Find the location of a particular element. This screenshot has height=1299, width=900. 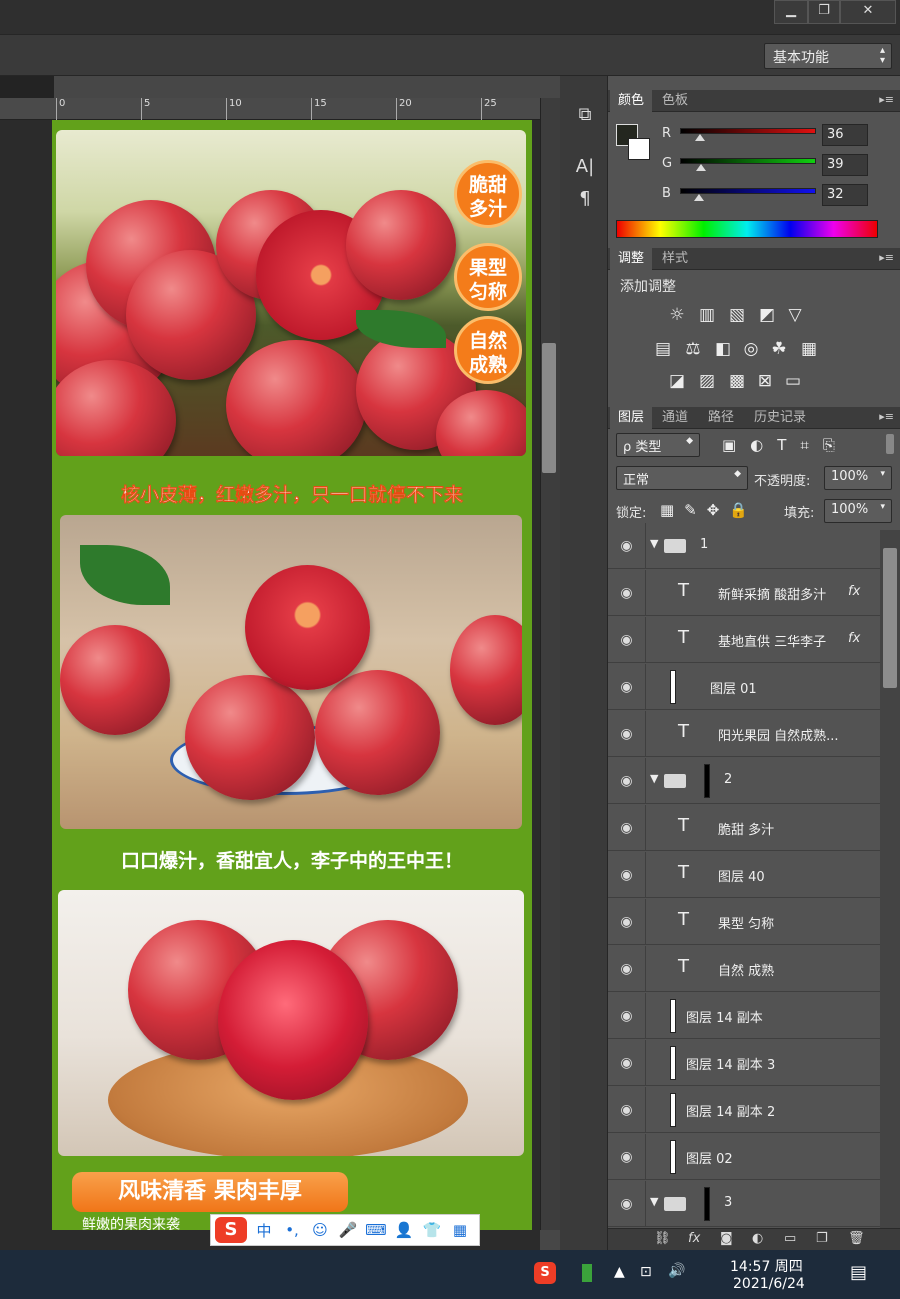

minimize-button: ▁ is located at coordinates (791, 12).